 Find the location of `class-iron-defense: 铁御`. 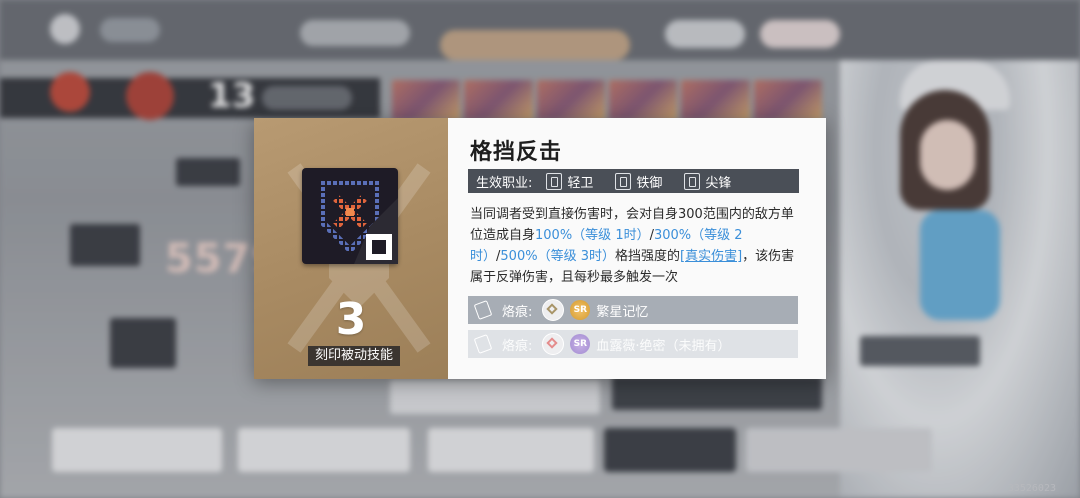

class-iron-defense: 铁御 is located at coordinates (638, 181).